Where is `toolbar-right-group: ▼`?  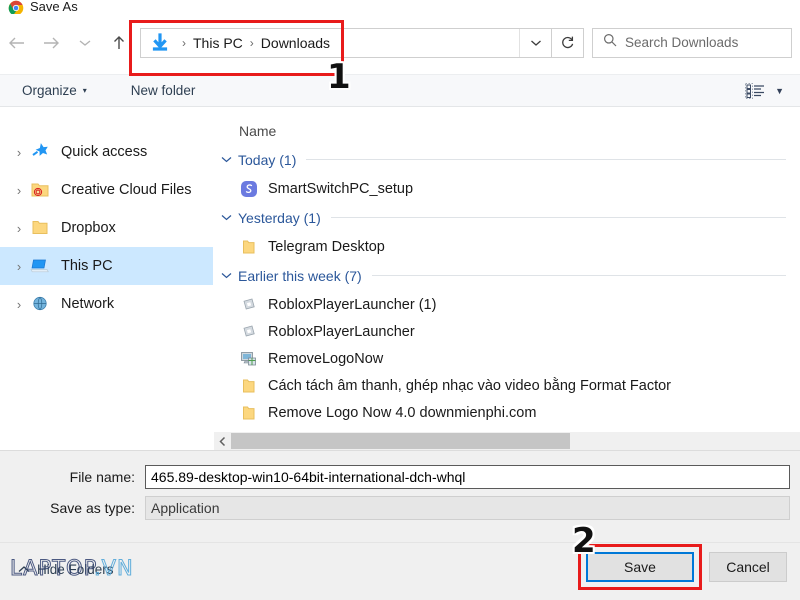 toolbar-right-group: ▼ is located at coordinates (772, 90).